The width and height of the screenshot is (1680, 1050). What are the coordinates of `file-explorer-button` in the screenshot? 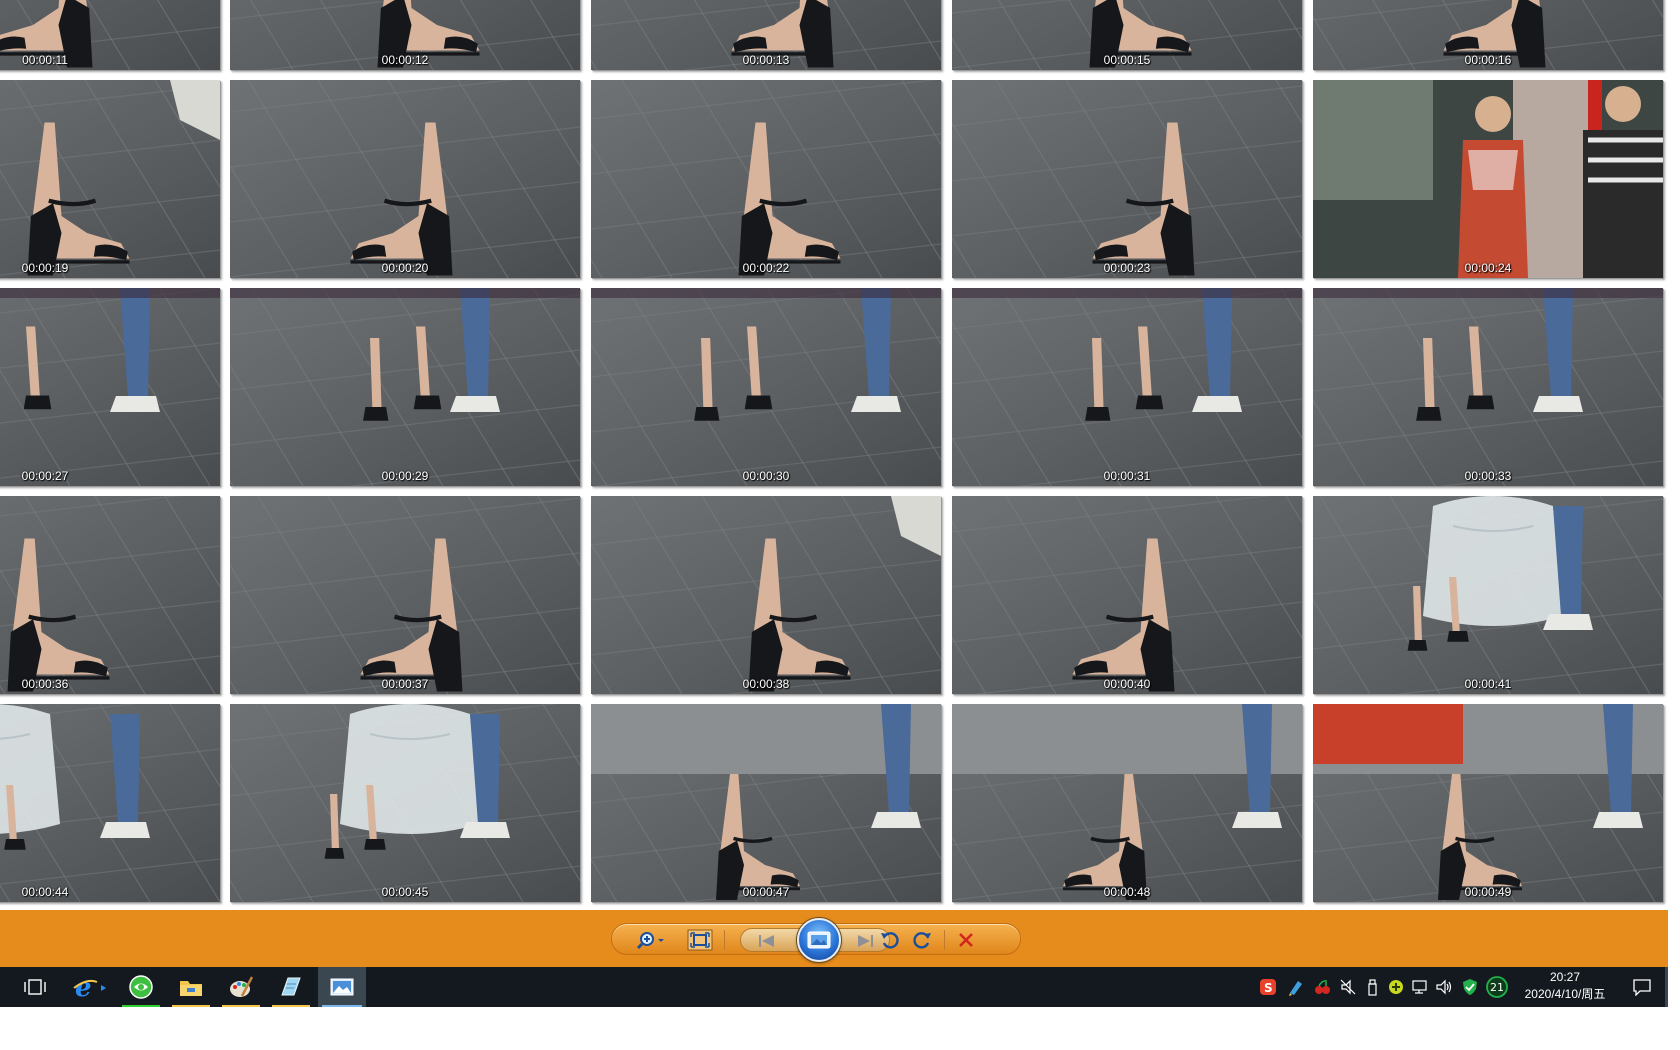 It's located at (191, 987).